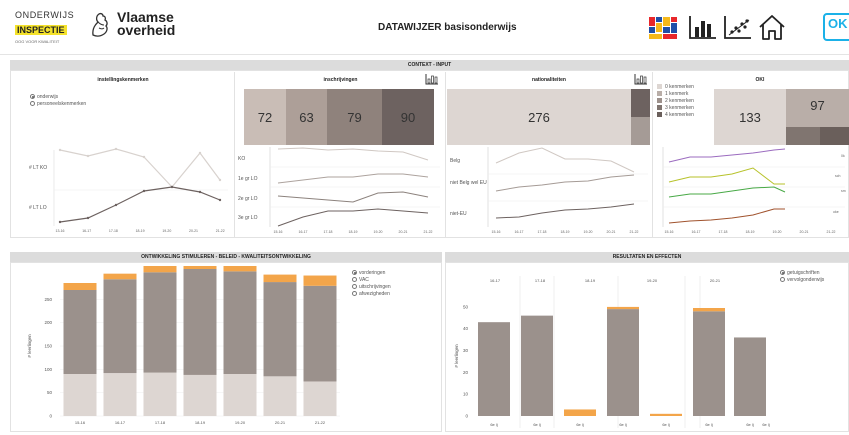  Describe the element at coordinates (265, 117) in the screenshot. I see `inschrijving-box-1: 72` at that location.